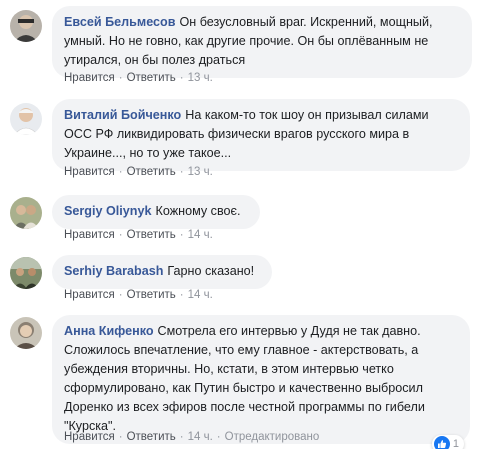  I want to click on thumbs-up-icon, so click(441, 442).